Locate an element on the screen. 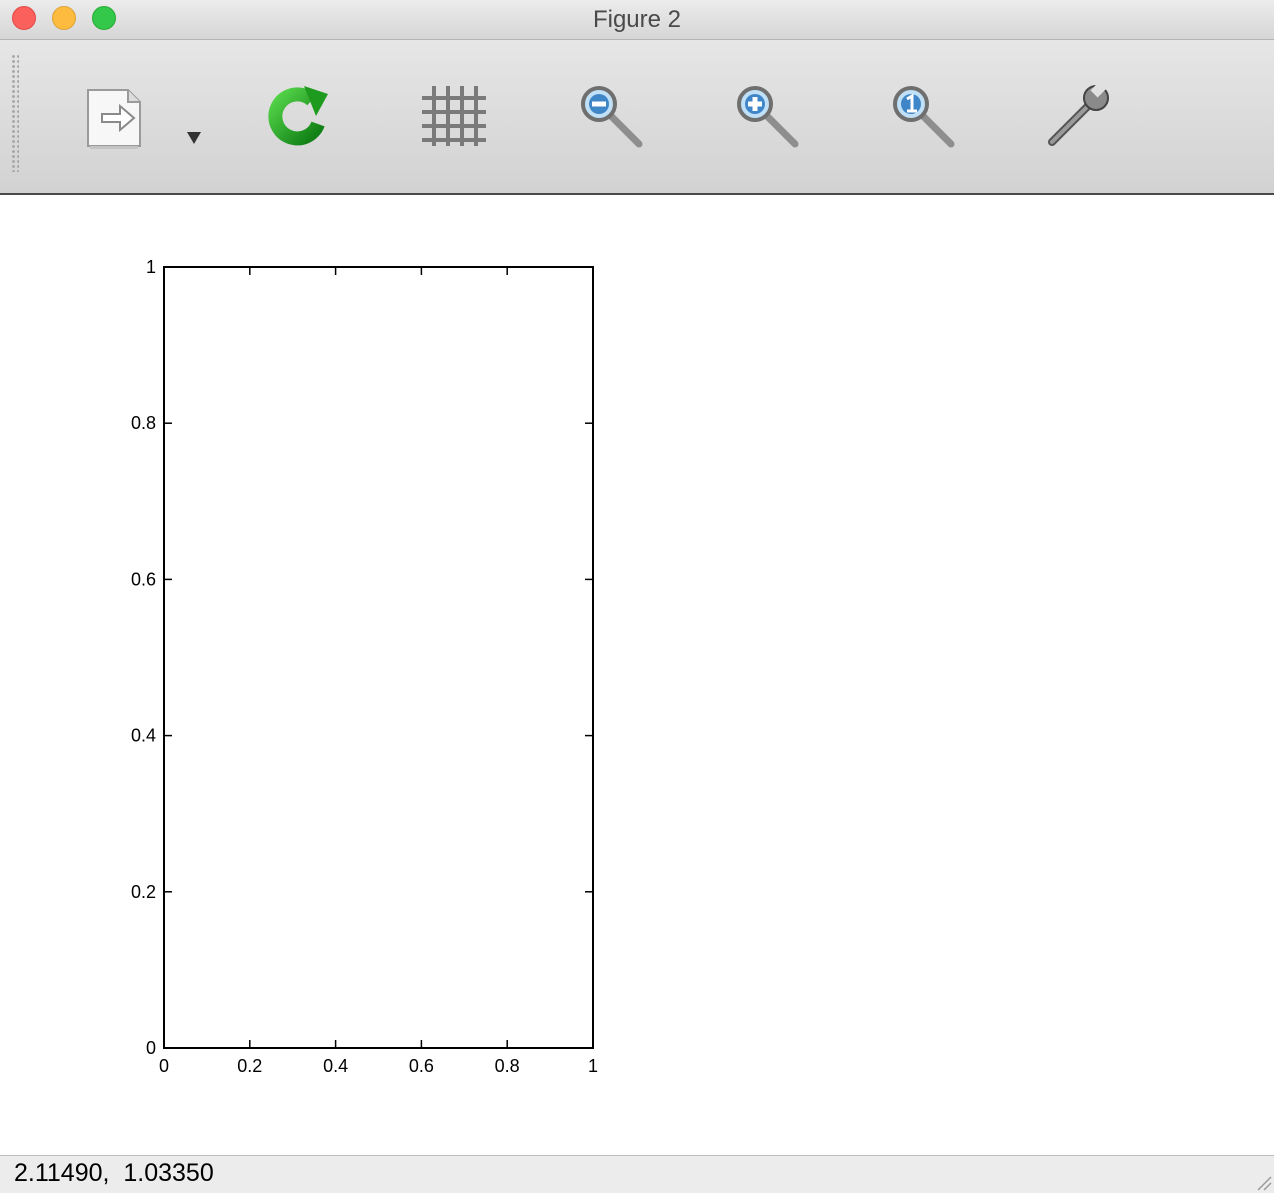 Image resolution: width=1274 pixels, height=1193 pixels. toolbar is located at coordinates (637, 117).